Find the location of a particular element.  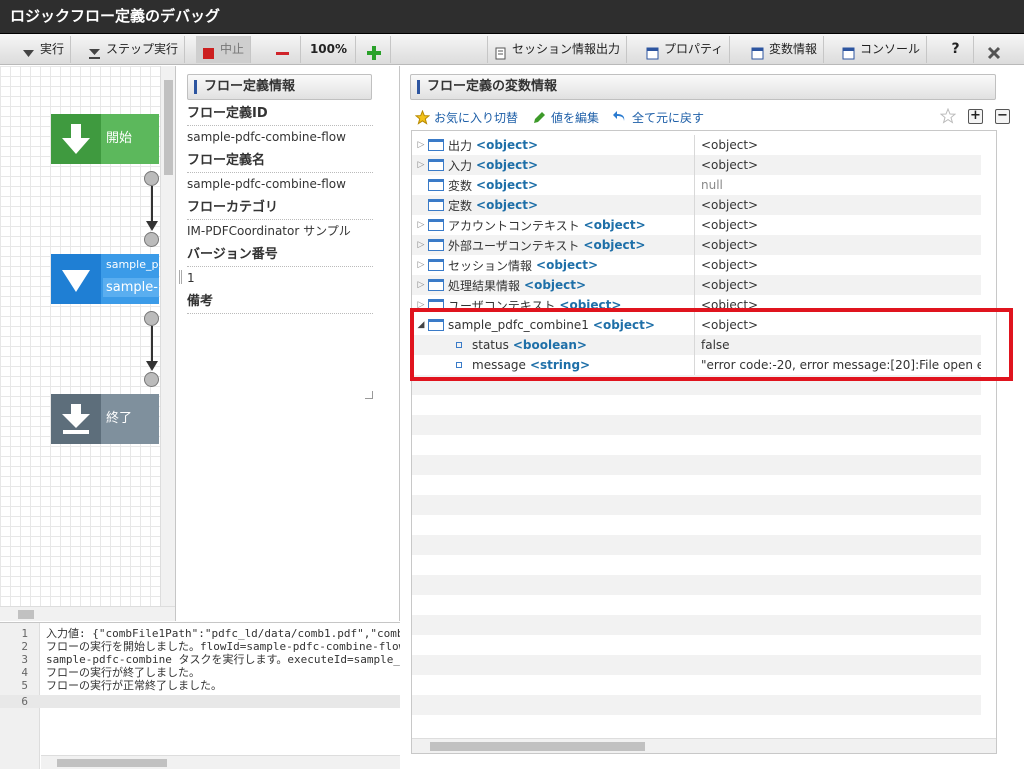

table-row: ▷ 外部ユーザコンテキスト <object> <object> is located at coordinates (704, 245).